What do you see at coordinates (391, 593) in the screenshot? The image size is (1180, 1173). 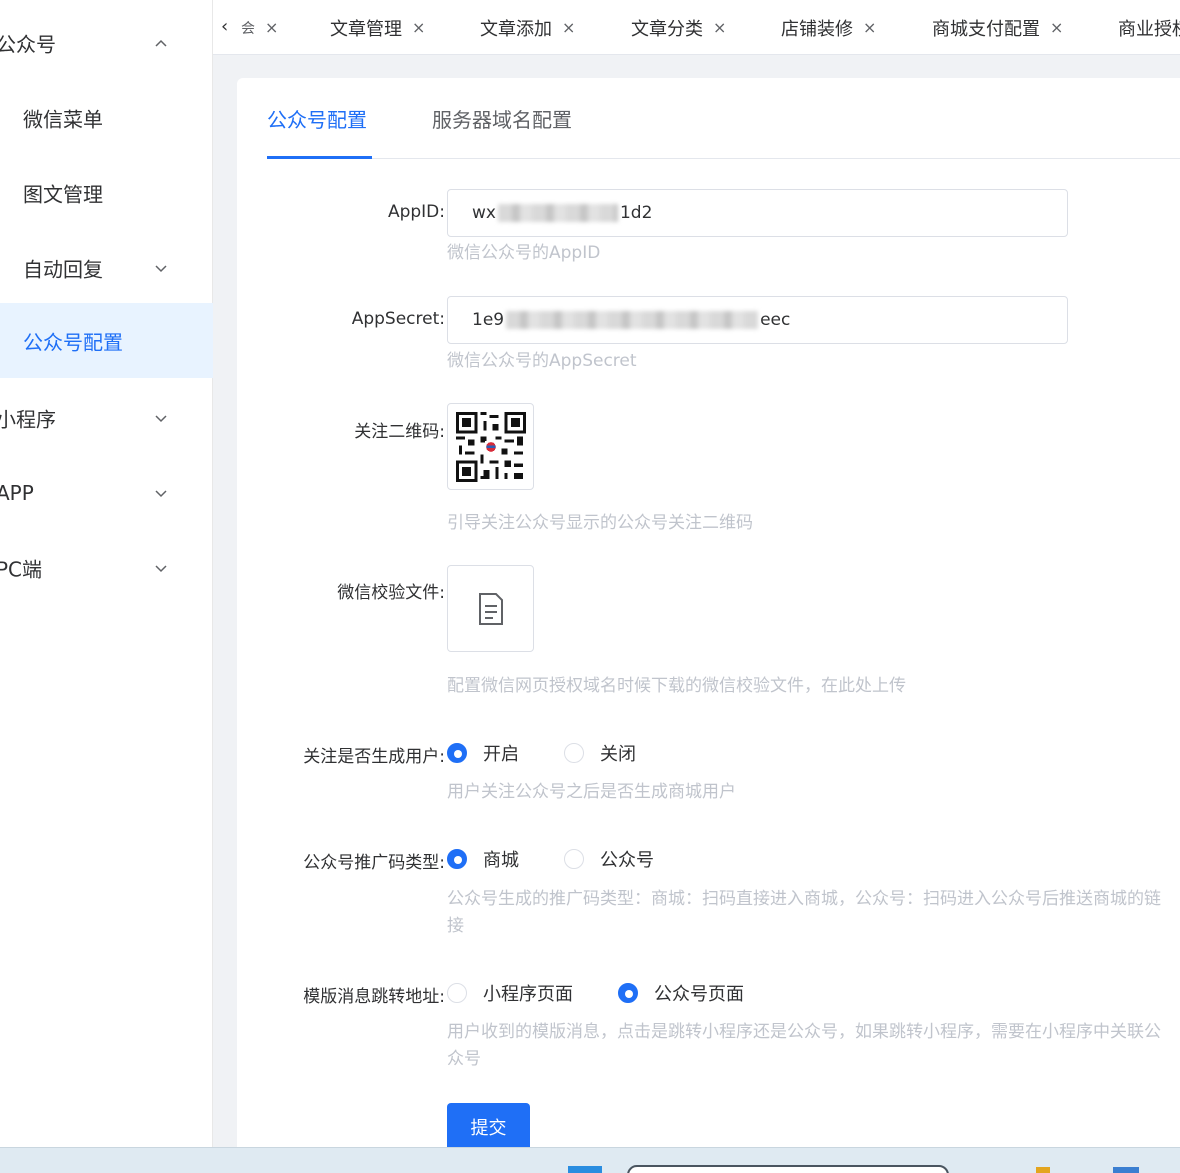 I see `verify-file-label: 微信校验文件:` at bounding box center [391, 593].